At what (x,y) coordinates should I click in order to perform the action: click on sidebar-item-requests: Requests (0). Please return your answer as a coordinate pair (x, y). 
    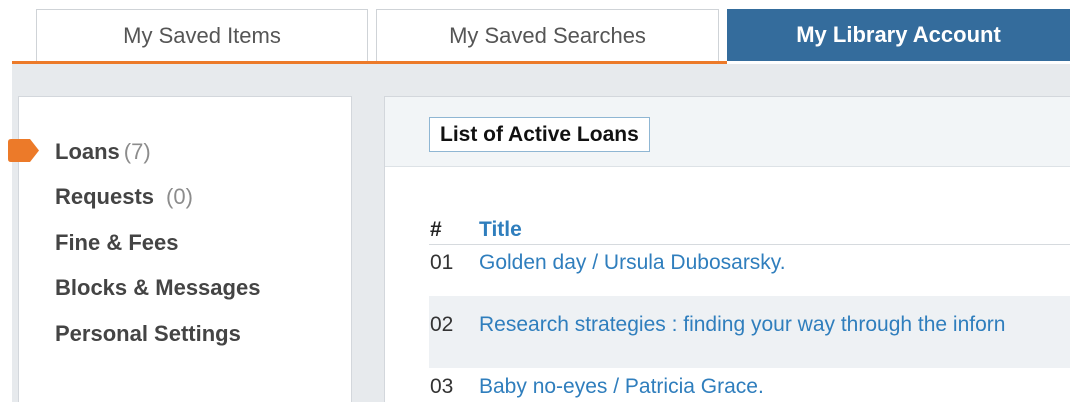
    Looking at the image, I should click on (124, 197).